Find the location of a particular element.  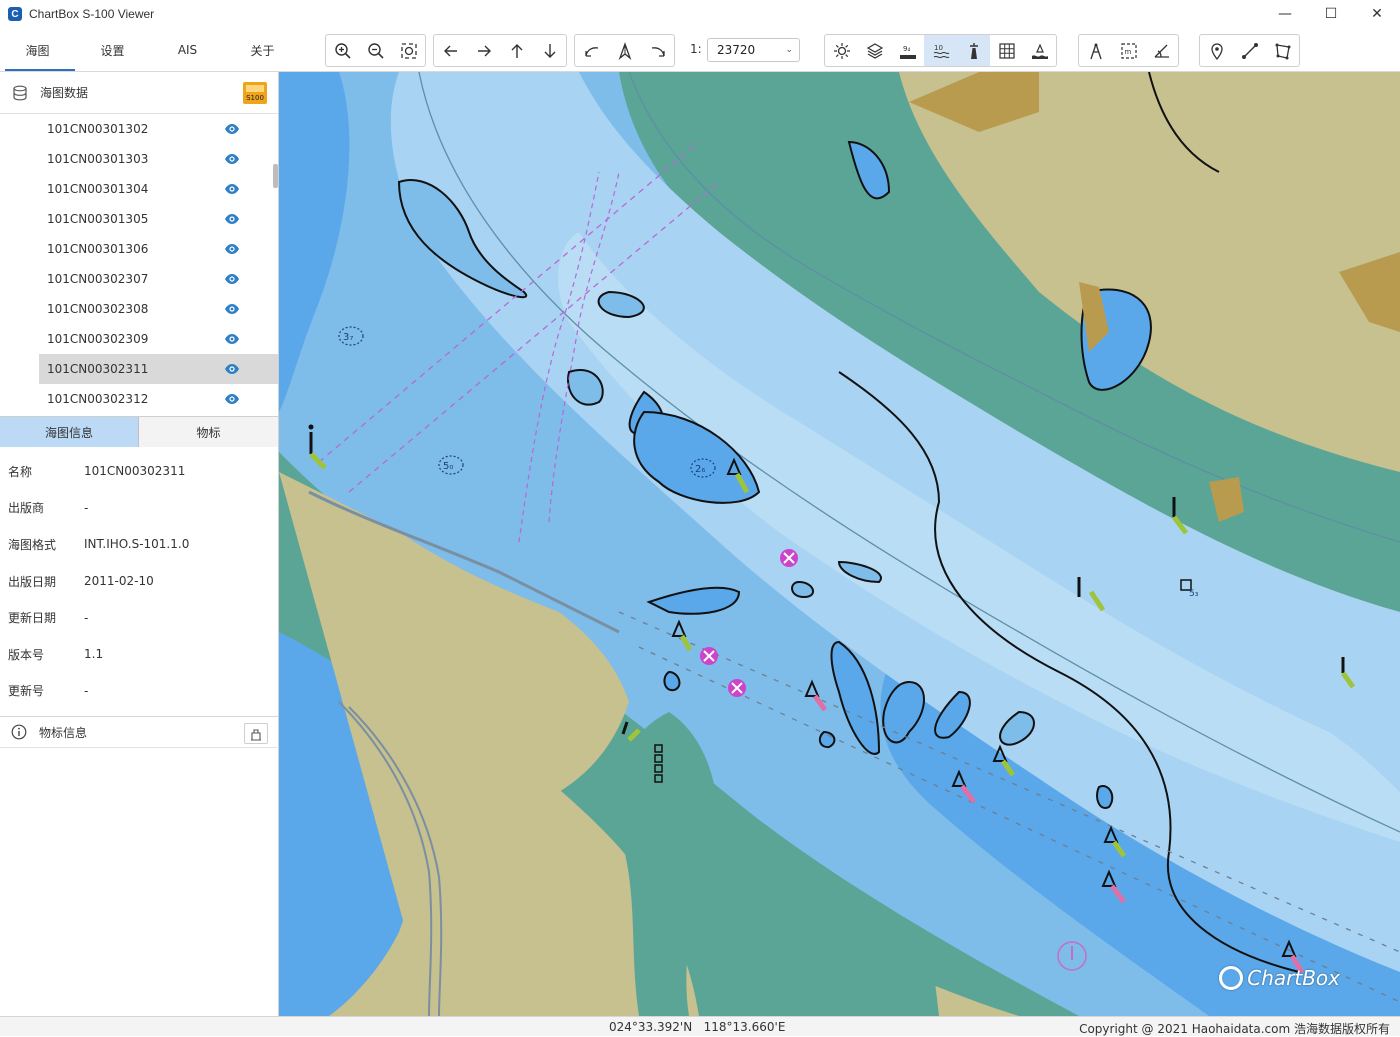

north-up-icon is located at coordinates (624, 50).